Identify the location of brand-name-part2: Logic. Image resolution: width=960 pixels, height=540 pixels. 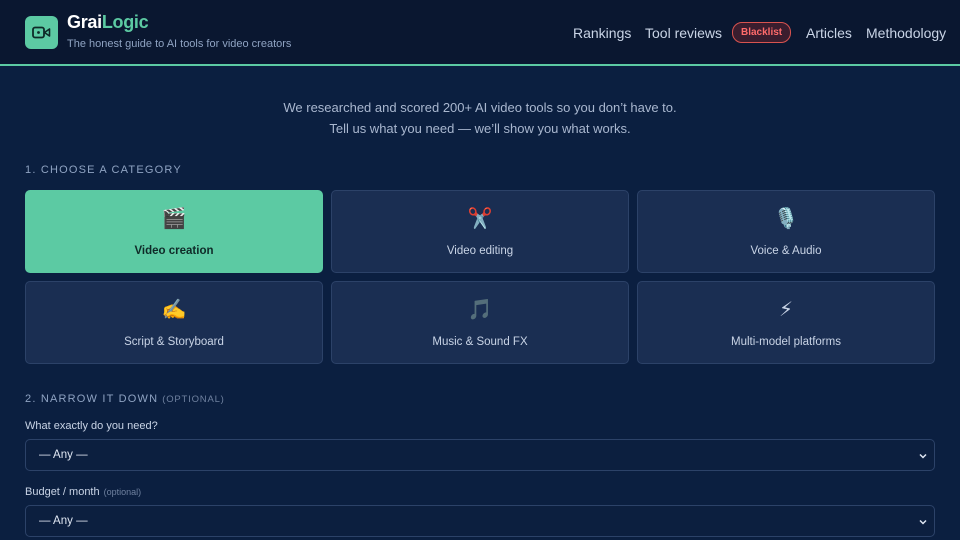
(125, 22).